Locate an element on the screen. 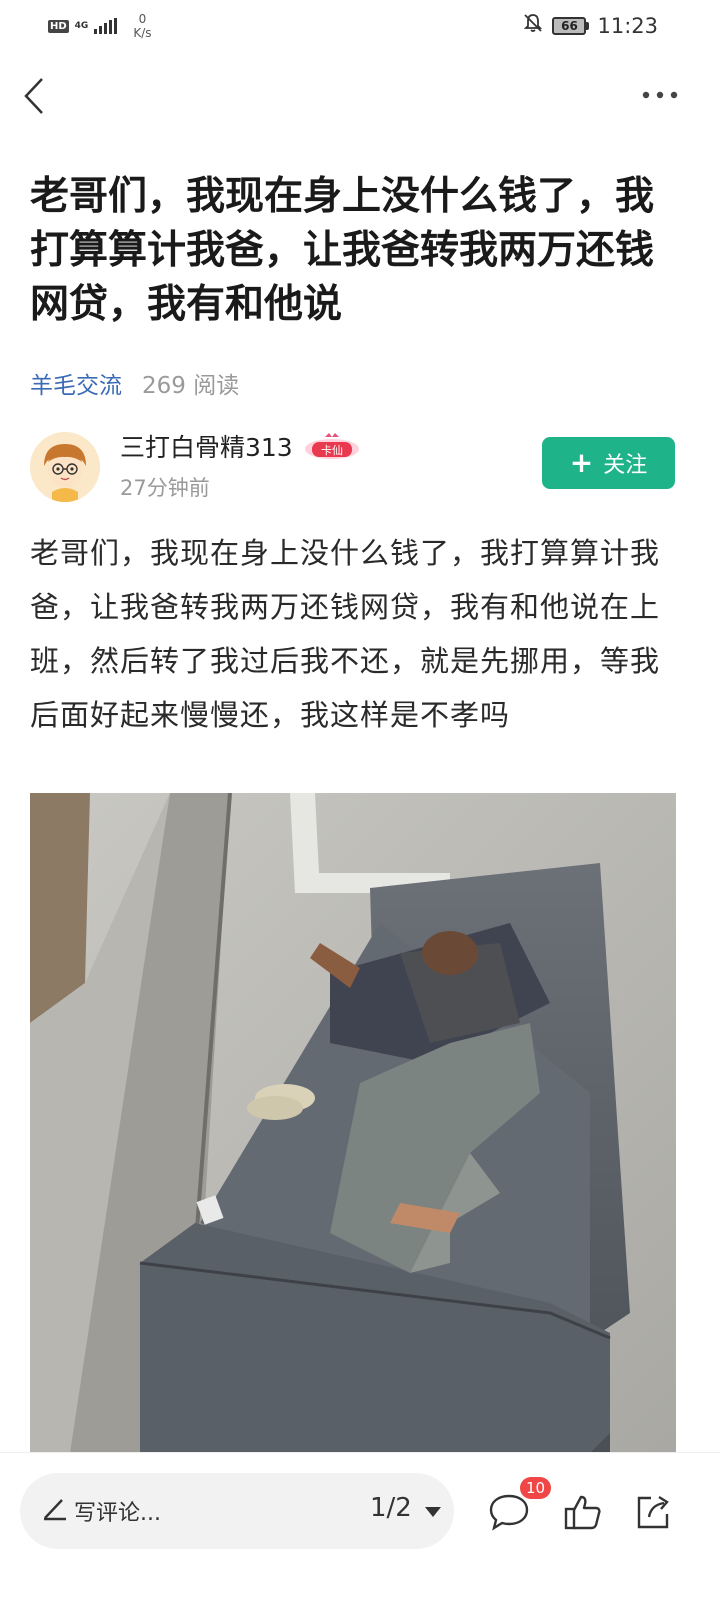  network-type: 4G is located at coordinates (81, 25).